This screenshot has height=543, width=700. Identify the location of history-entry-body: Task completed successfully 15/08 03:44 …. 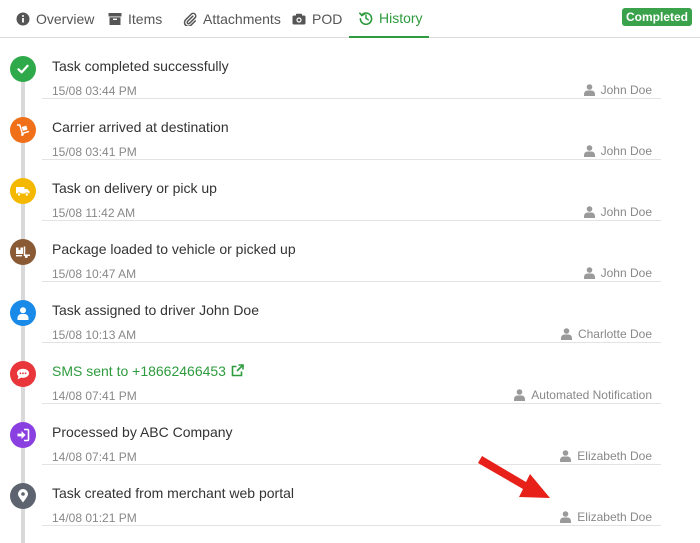
(351, 68).